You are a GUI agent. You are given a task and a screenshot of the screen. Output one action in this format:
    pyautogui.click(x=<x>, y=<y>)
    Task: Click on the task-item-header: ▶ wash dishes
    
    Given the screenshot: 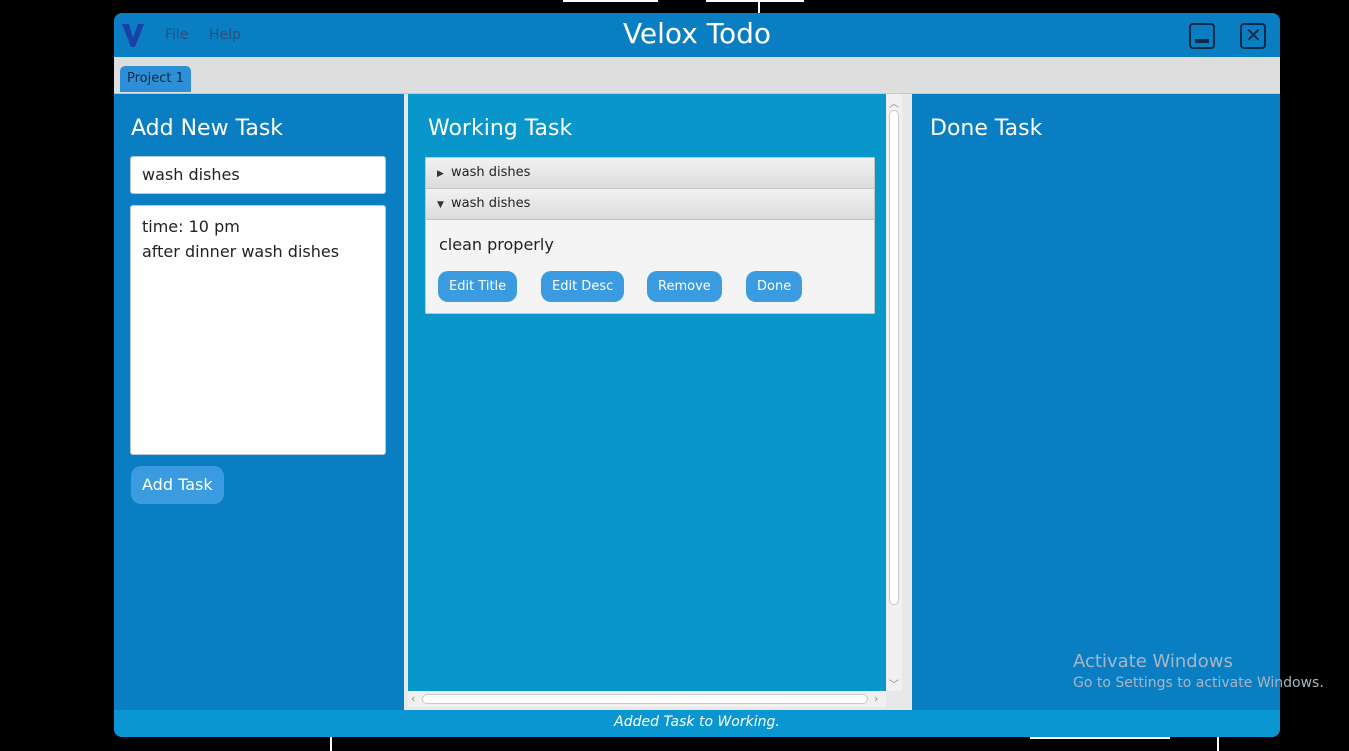 What is the action you would take?
    pyautogui.click(x=650, y=173)
    